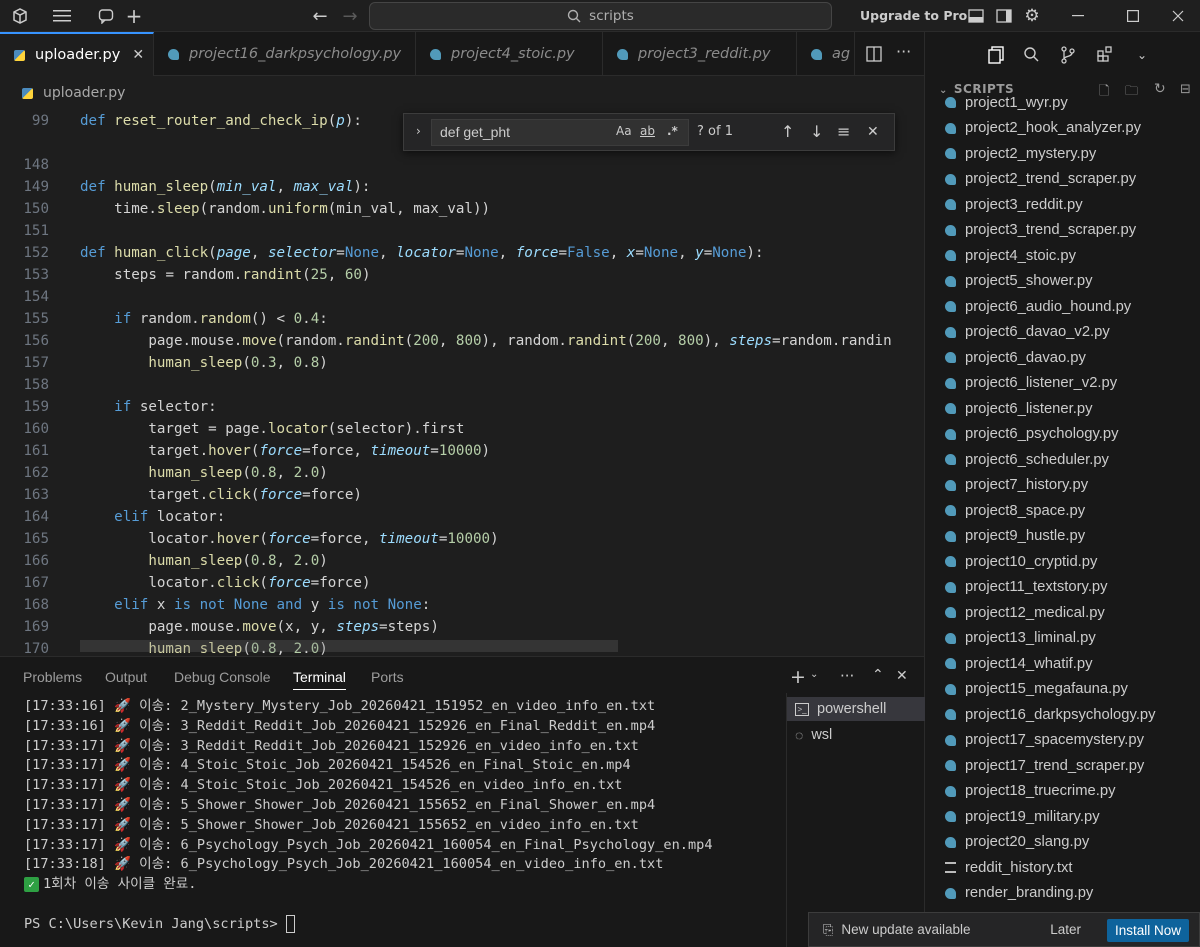  I want to click on new-folder-icon: 🗀, so click(1131, 93).